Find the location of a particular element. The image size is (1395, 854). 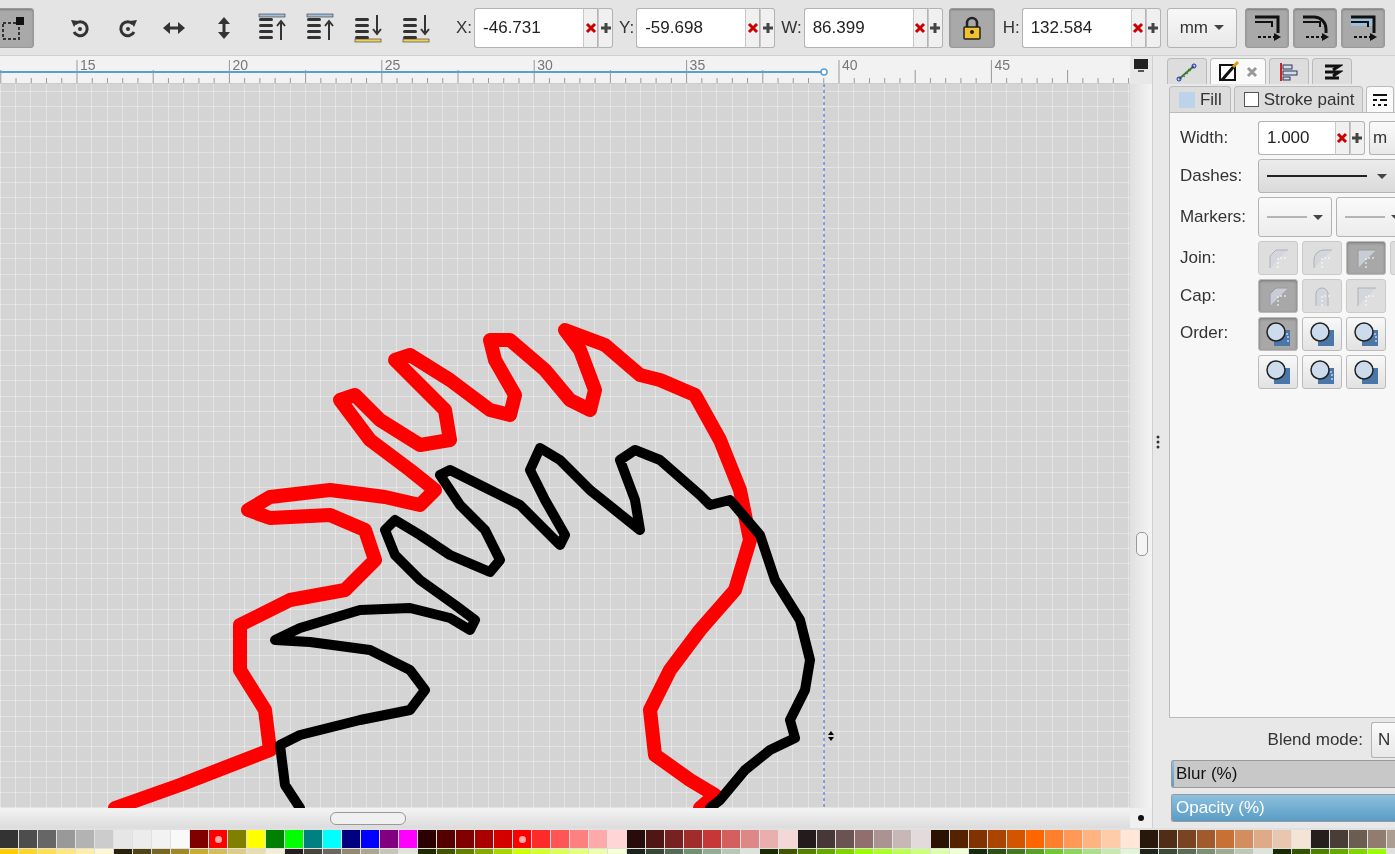

number-field: -46.731 is located at coordinates (529, 27).